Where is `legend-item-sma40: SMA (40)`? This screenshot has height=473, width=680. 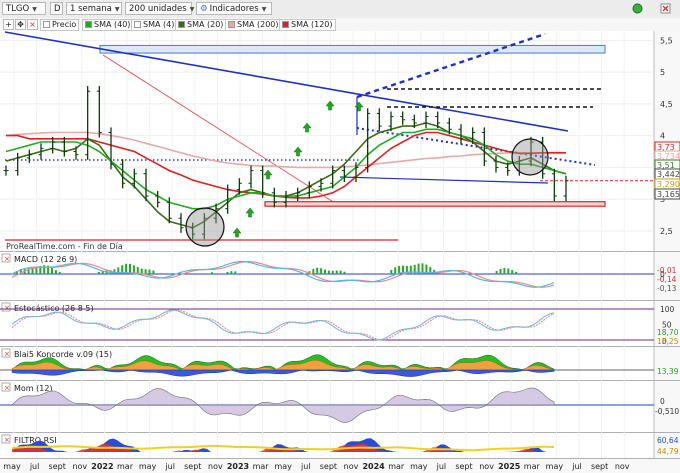 legend-item-sma40: SMA (40) is located at coordinates (108, 25).